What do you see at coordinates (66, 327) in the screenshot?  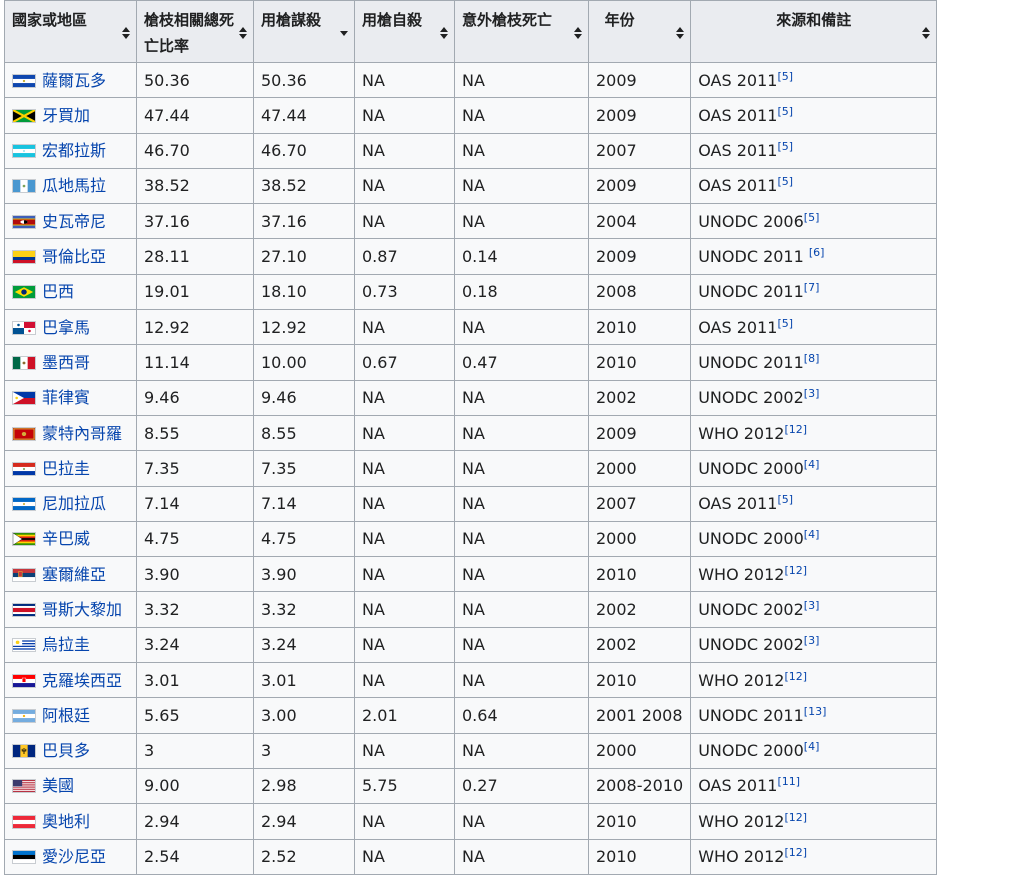 I see `country-link: 巴拿馬` at bounding box center [66, 327].